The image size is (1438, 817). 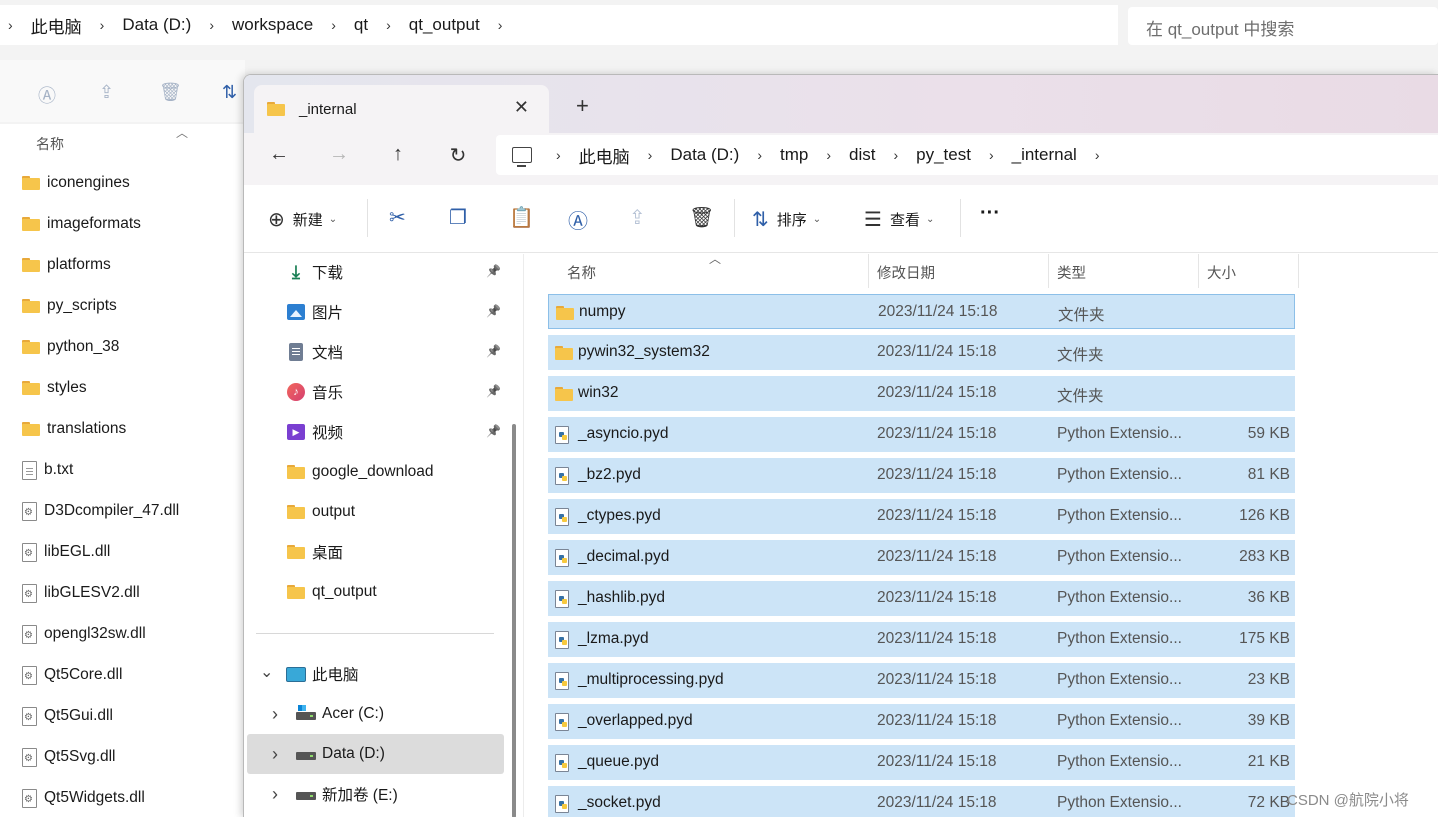 I want to click on nav-item-drive: Acer (C:), so click(x=340, y=714).